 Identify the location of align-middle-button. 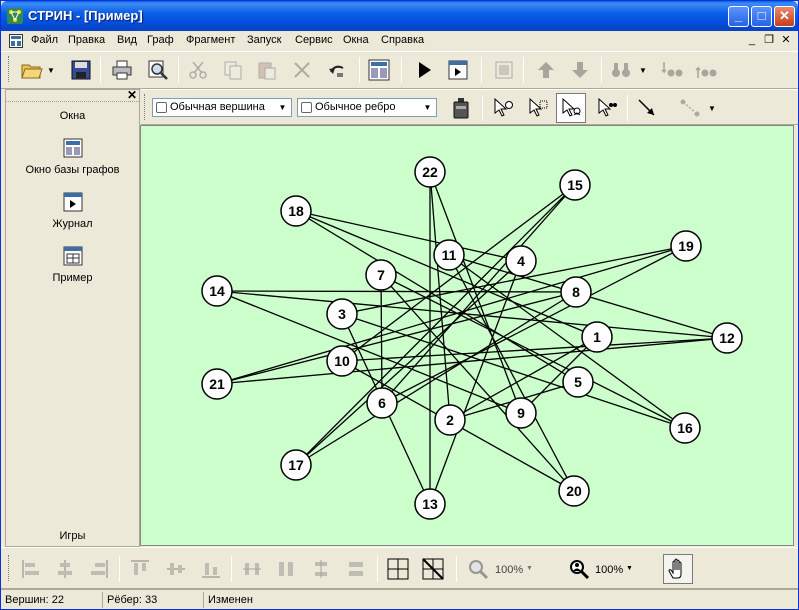
(176, 569).